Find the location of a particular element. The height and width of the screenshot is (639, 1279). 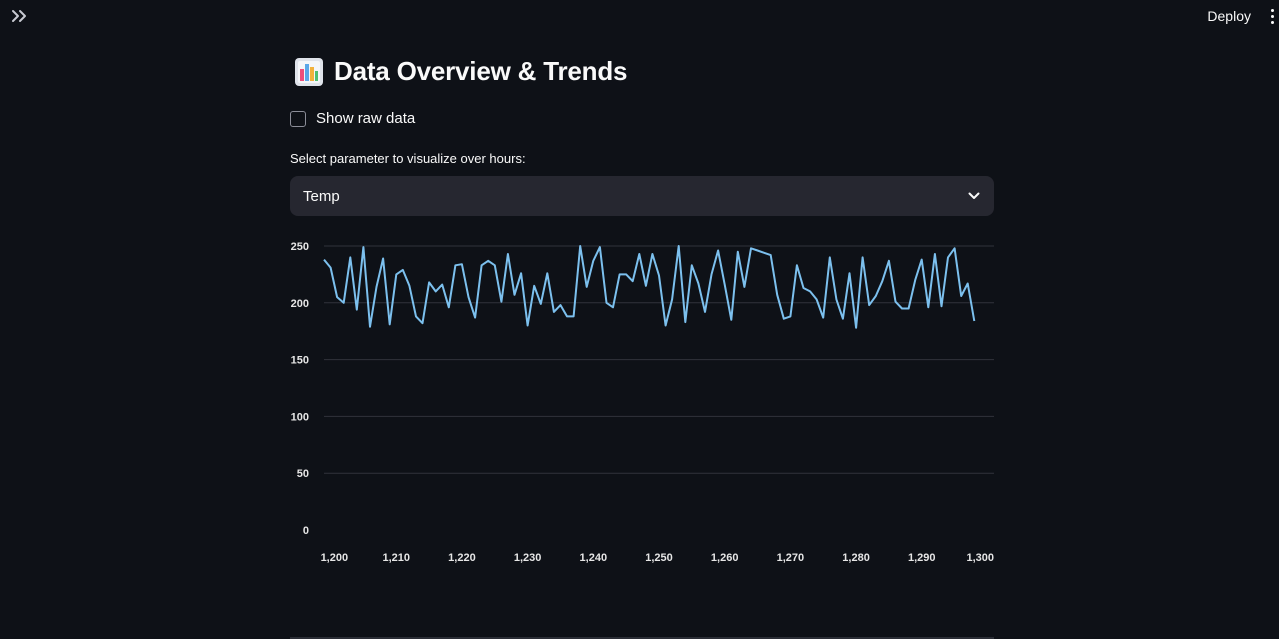

x-tick-label: 1,280 is located at coordinates (856, 558).